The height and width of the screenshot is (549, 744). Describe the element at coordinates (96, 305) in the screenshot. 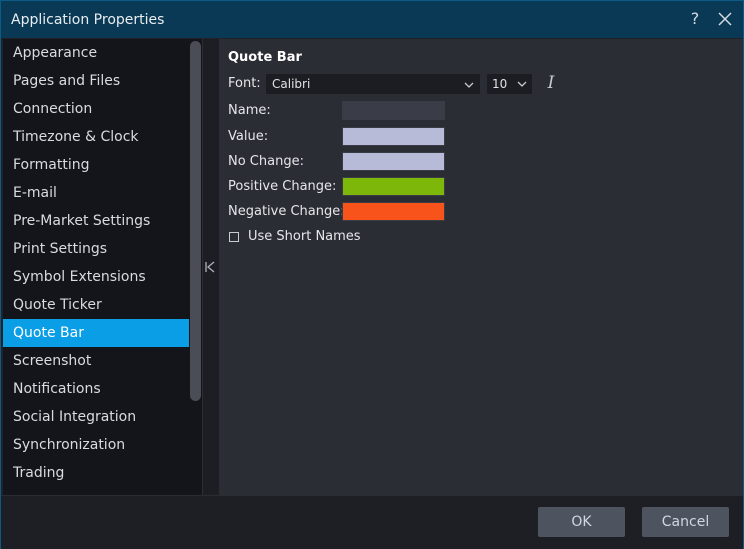

I see `sidebar-item-quote-ticker: Quote Ticker` at that location.